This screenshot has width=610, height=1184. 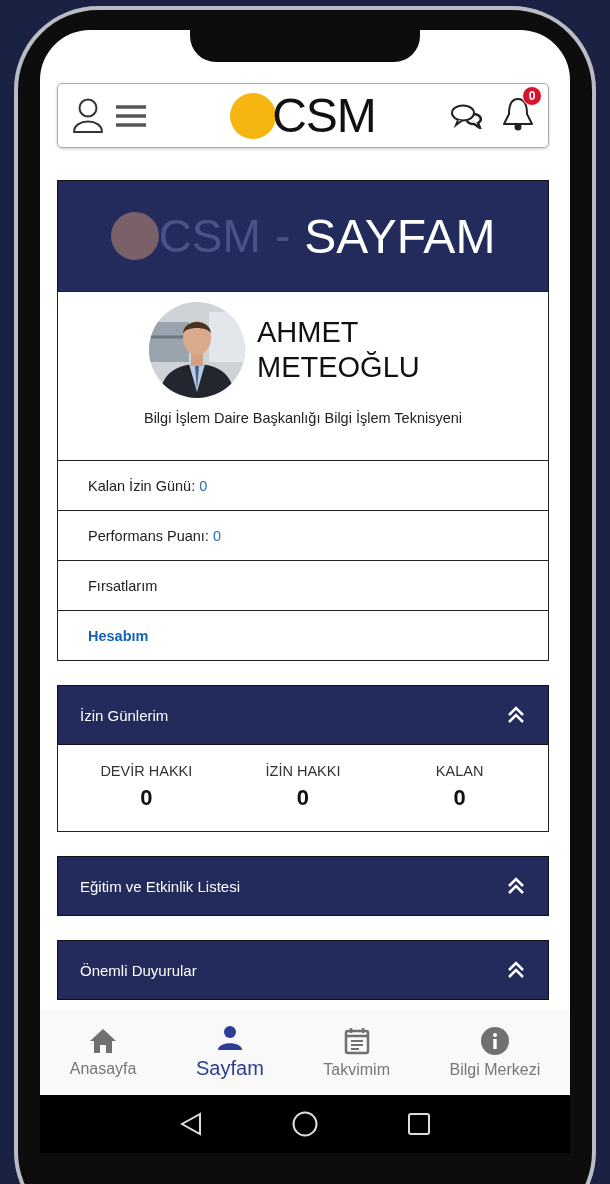 What do you see at coordinates (324, 115) in the screenshot?
I see `logo: CSM` at bounding box center [324, 115].